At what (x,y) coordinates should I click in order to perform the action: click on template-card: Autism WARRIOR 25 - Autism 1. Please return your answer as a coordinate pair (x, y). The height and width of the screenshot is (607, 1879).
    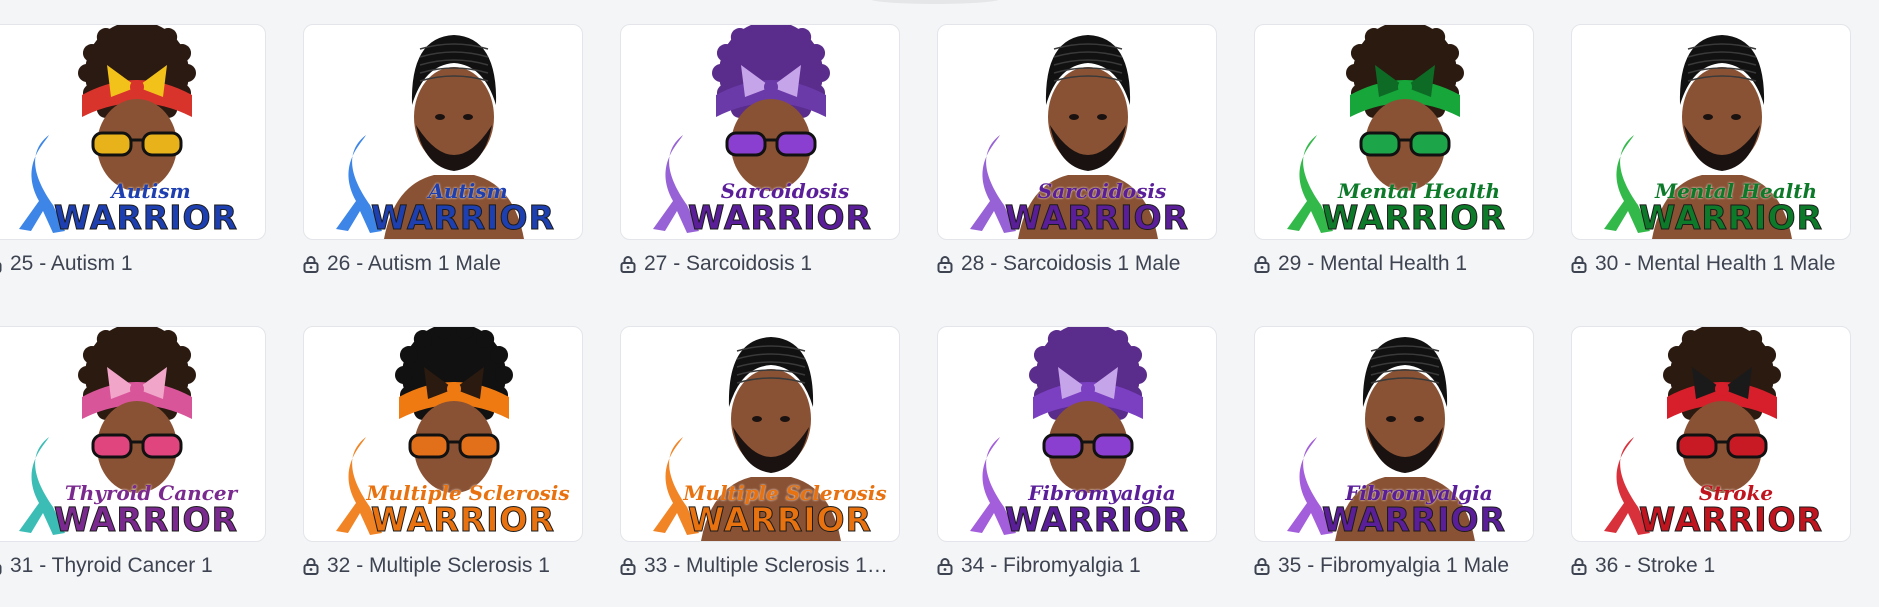
    Looking at the image, I should click on (133, 150).